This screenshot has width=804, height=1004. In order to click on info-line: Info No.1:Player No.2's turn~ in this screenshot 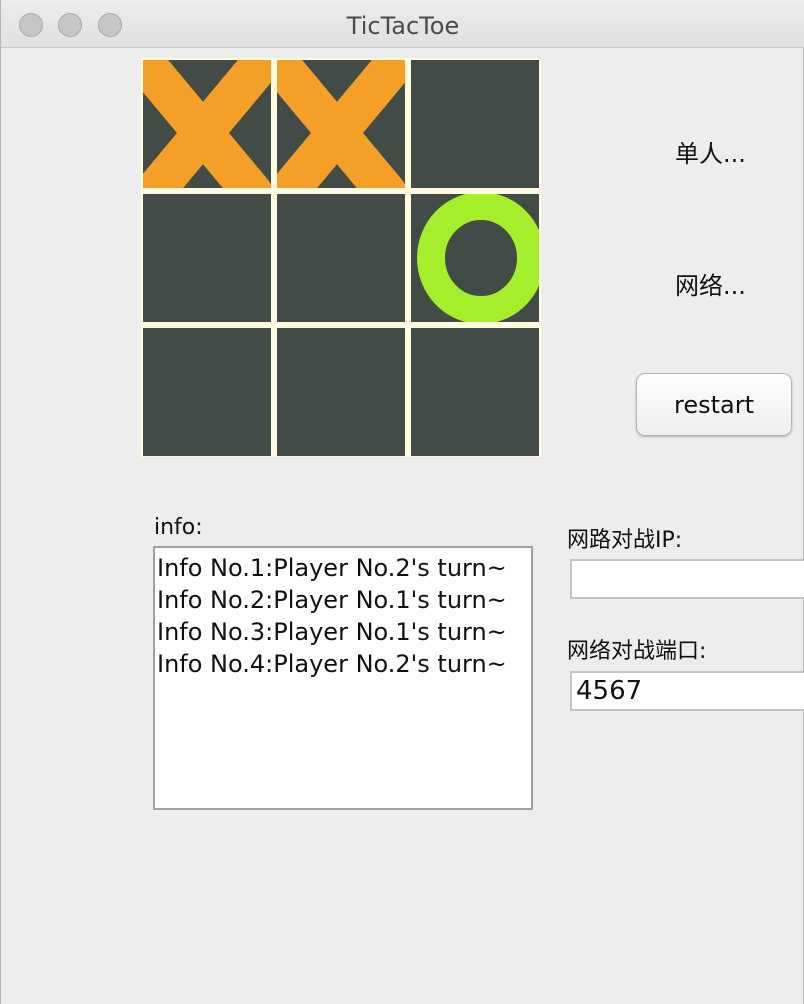, I will do `click(332, 568)`.